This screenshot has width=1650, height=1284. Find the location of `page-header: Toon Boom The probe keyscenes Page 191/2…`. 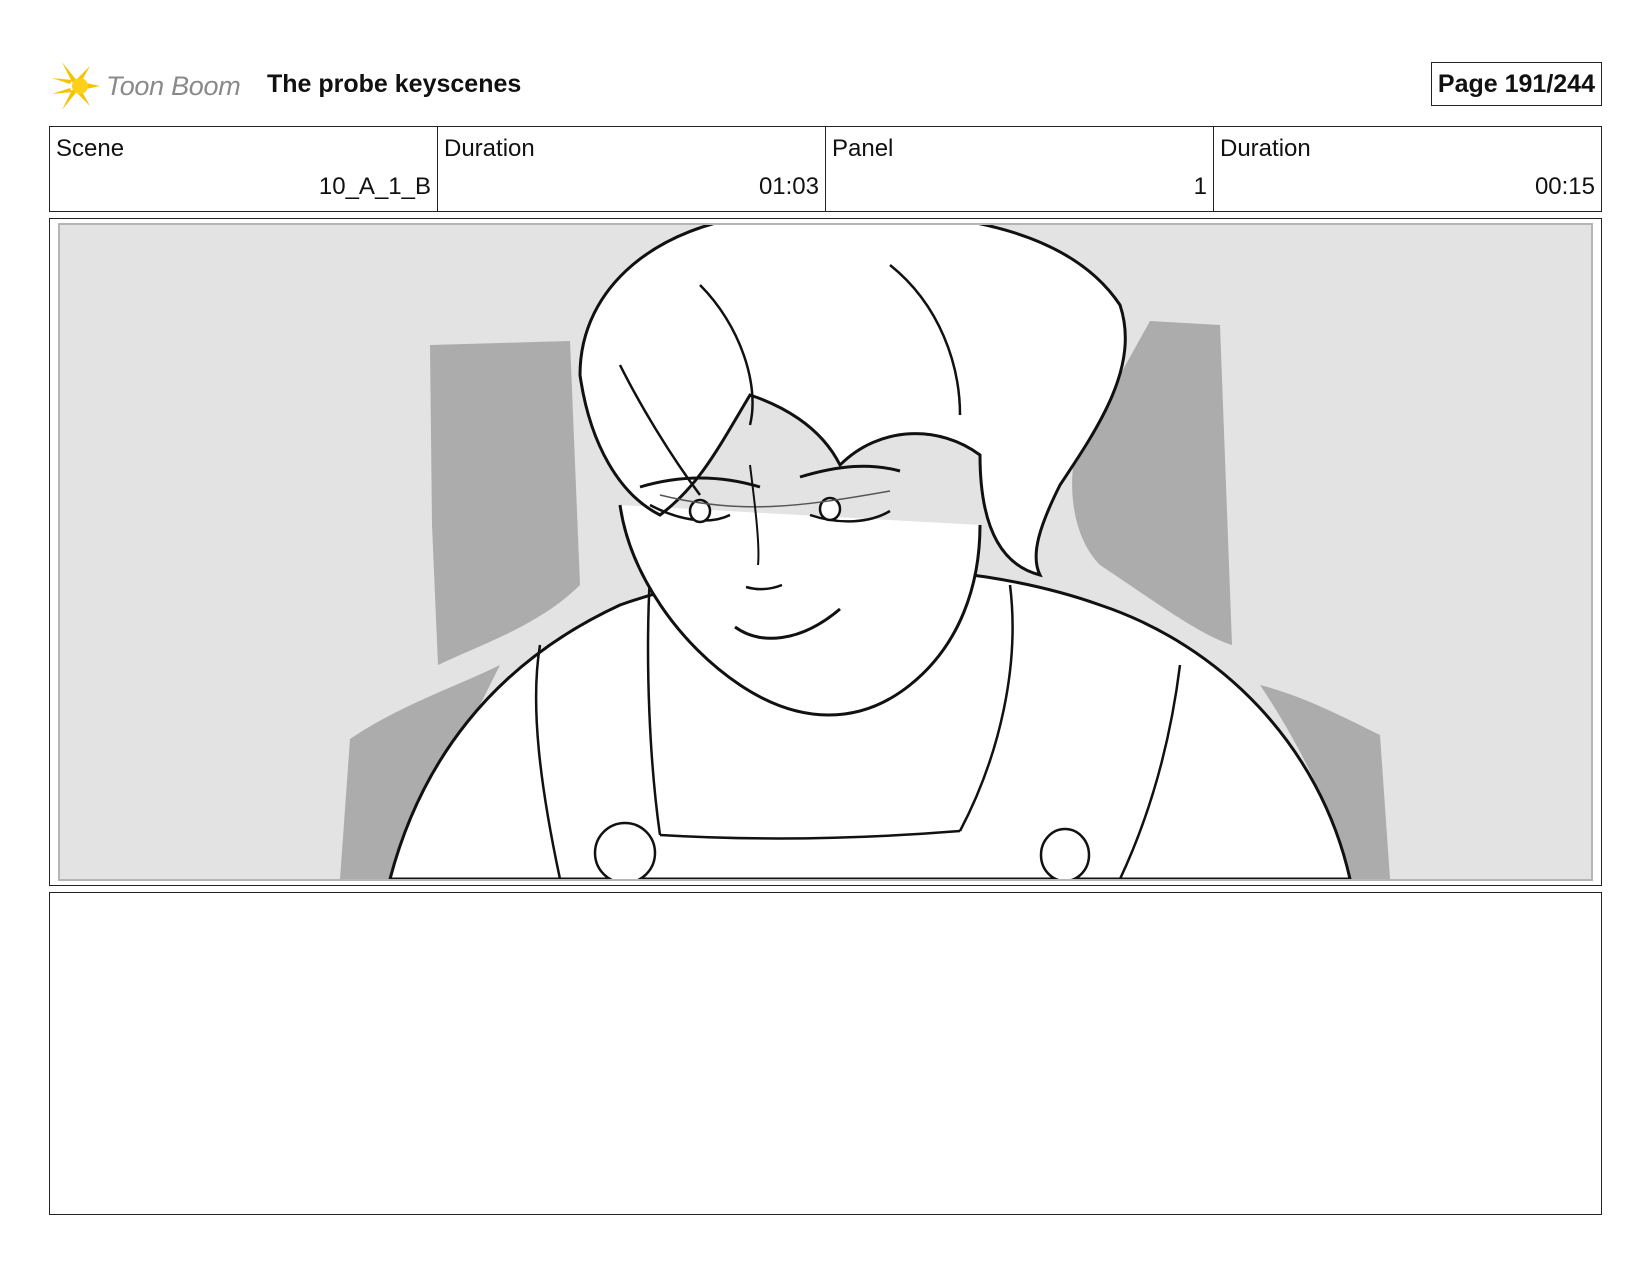

page-header: Toon Boom The probe keyscenes Page 191/2… is located at coordinates (826, 86).